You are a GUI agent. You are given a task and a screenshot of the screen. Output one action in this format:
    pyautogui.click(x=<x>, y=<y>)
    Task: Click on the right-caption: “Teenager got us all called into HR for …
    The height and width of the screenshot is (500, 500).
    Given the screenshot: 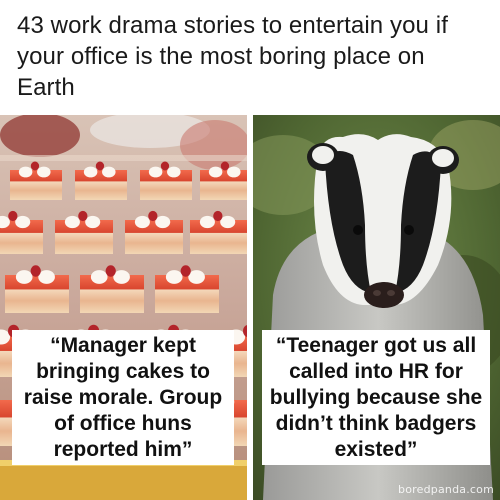 What is the action you would take?
    pyautogui.click(x=376, y=397)
    